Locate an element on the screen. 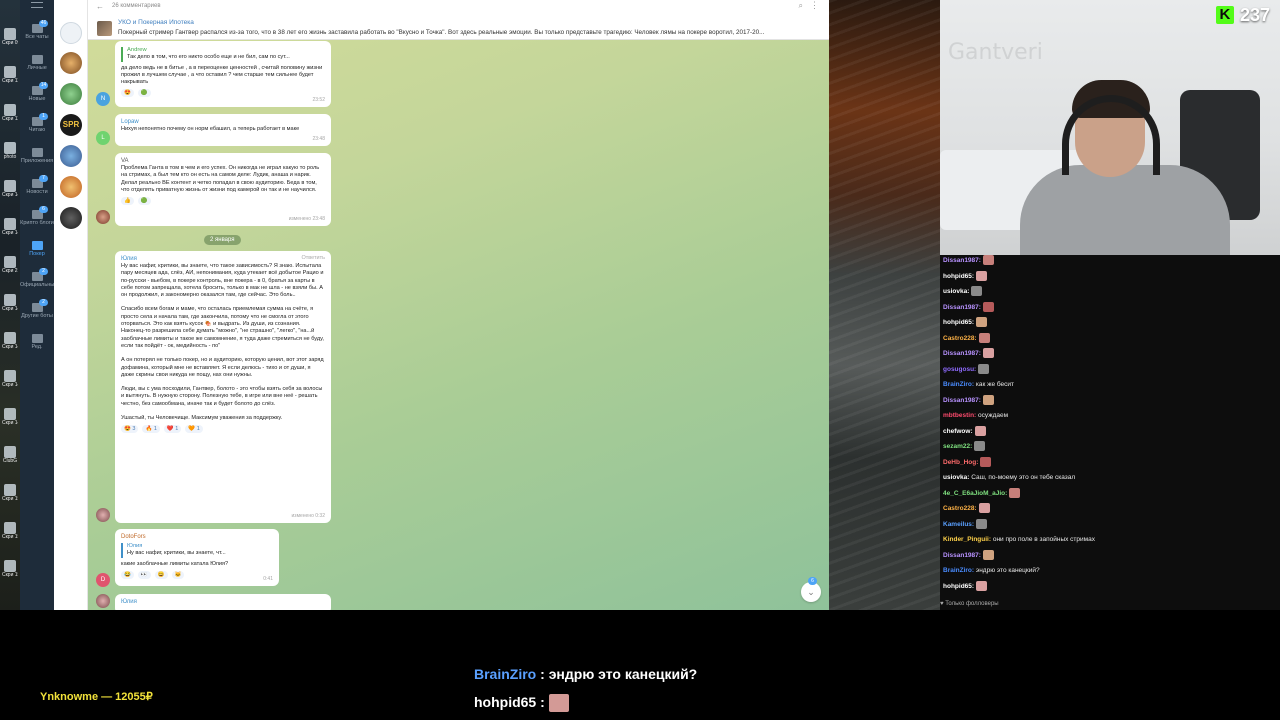  folder-tab: Приложения is located at coordinates (37, 159).